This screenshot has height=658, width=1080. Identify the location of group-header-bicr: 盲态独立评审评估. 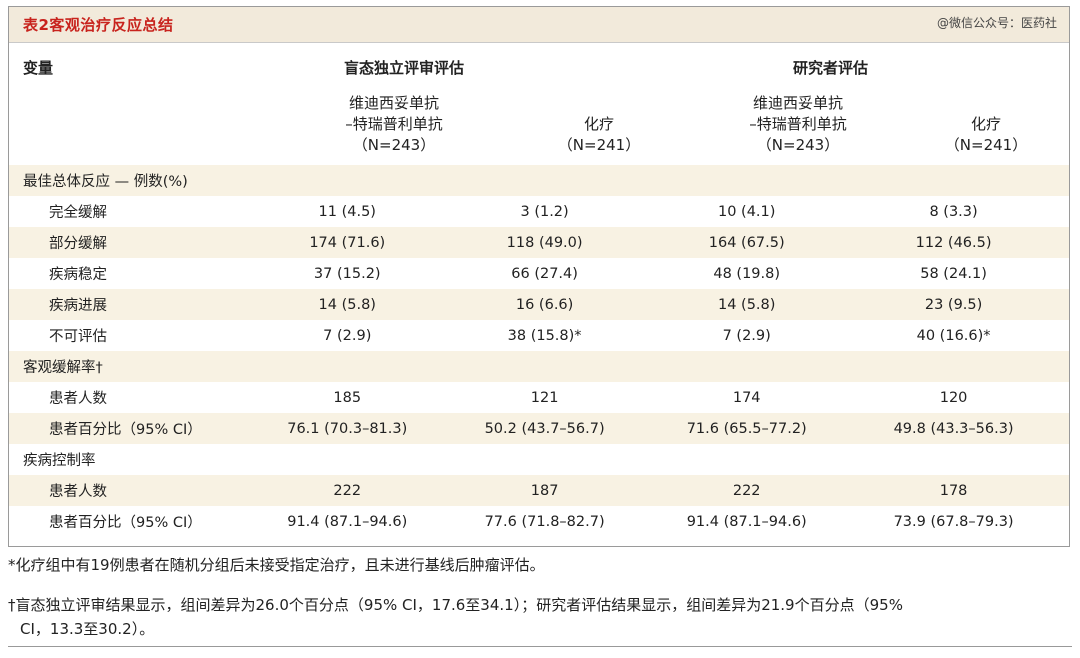
(404, 68).